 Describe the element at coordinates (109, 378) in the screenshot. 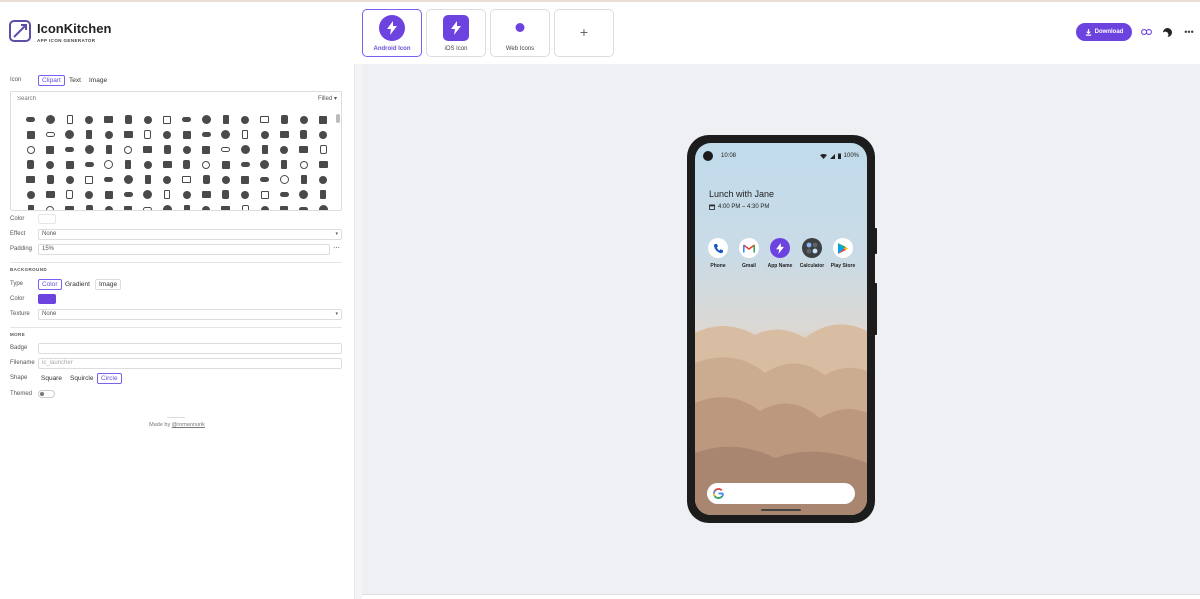

I see `shape-circle-button: Circle` at that location.